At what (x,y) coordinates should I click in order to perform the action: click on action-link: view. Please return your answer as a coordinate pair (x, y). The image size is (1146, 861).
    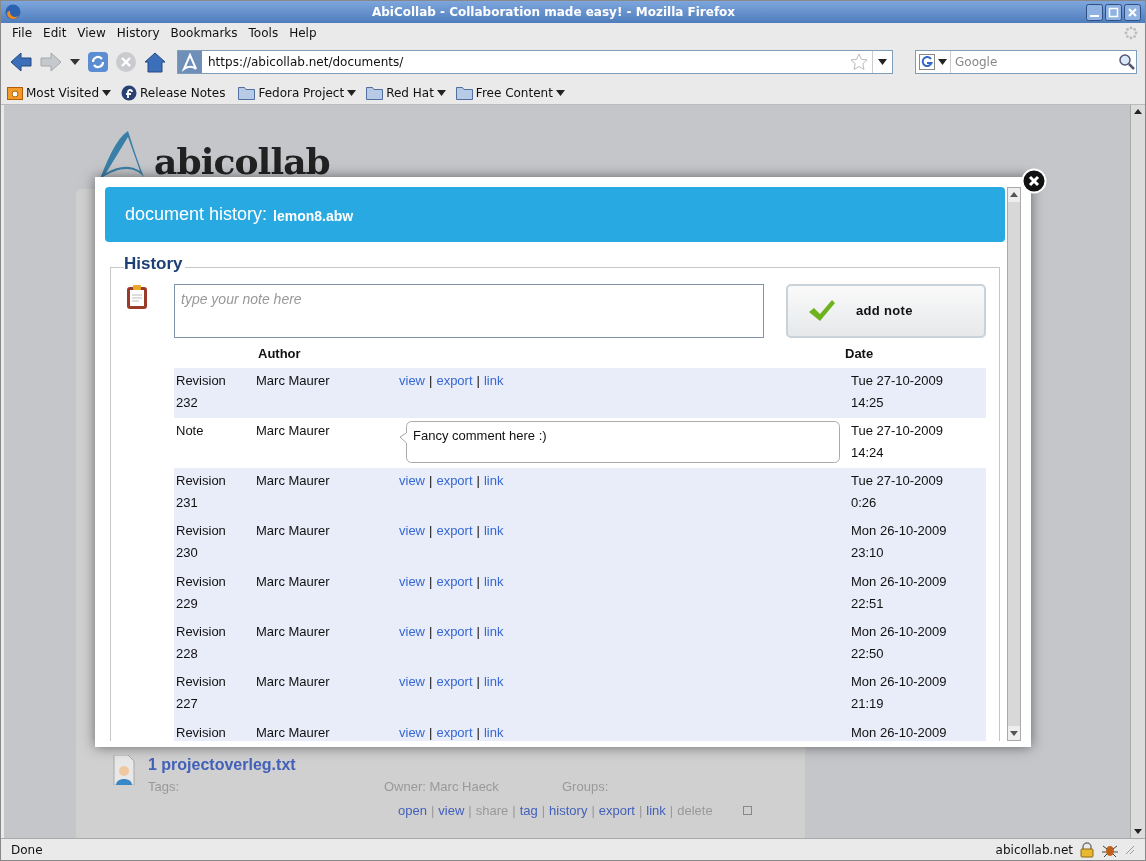
    Looking at the image, I should click on (451, 810).